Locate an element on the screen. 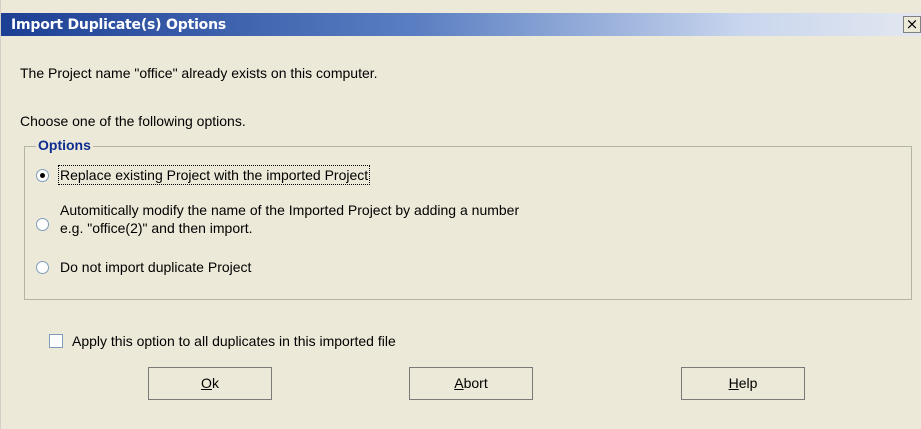 Image resolution: width=921 pixels, height=429 pixels. close-button: × is located at coordinates (912, 24).